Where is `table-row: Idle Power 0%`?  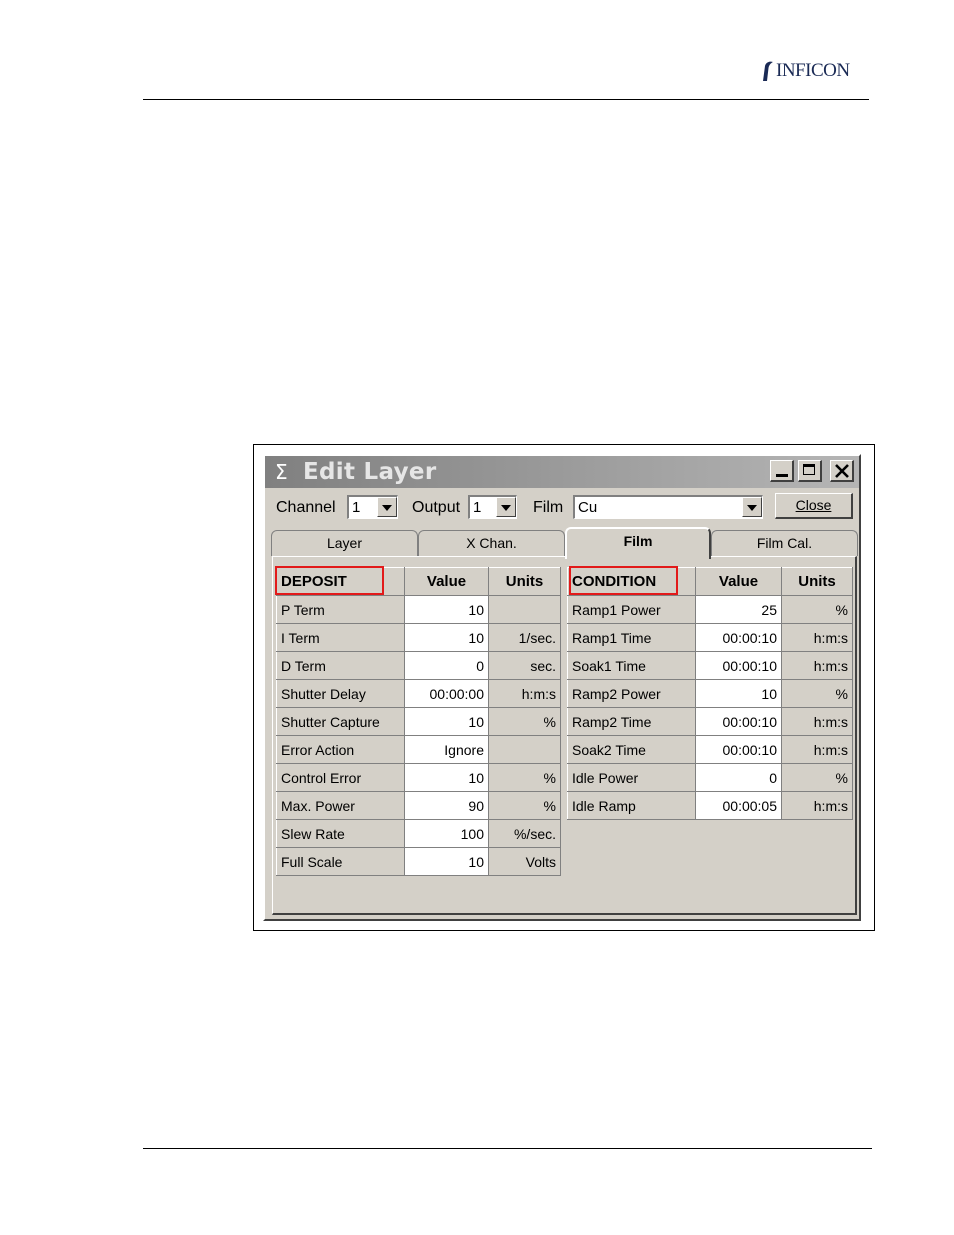 table-row: Idle Power 0% is located at coordinates (710, 777).